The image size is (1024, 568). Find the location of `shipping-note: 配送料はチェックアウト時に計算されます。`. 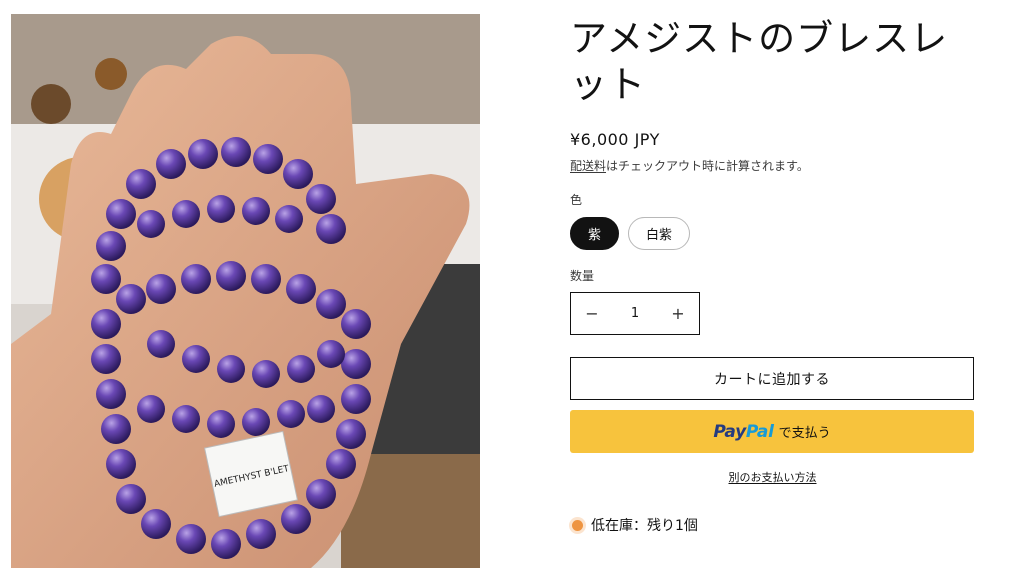

shipping-note: 配送料はチェックアウト時に計算されます。 is located at coordinates (772, 165).